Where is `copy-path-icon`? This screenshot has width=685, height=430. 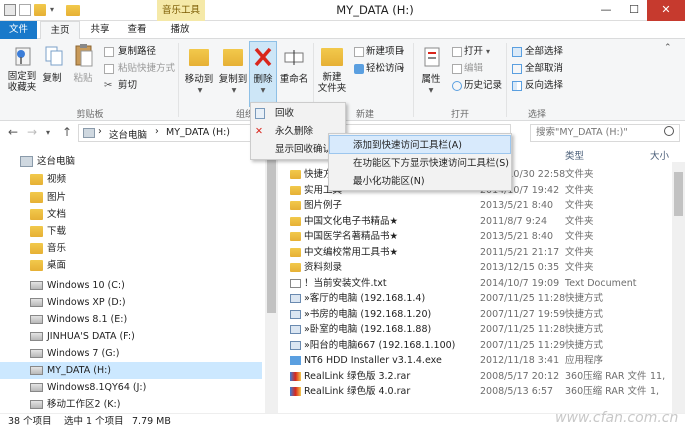 copy-path-icon is located at coordinates (109, 52).